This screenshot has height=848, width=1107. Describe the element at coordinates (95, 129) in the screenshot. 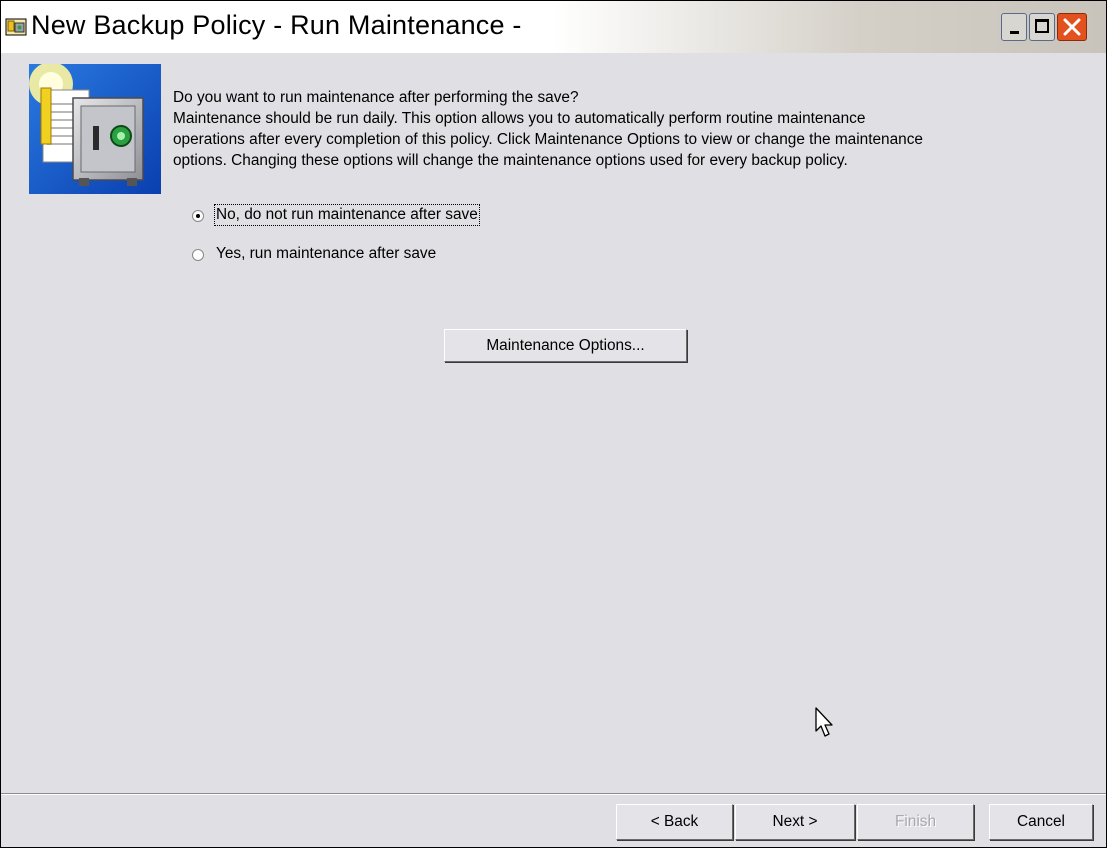

I see `safe-document-icon` at that location.